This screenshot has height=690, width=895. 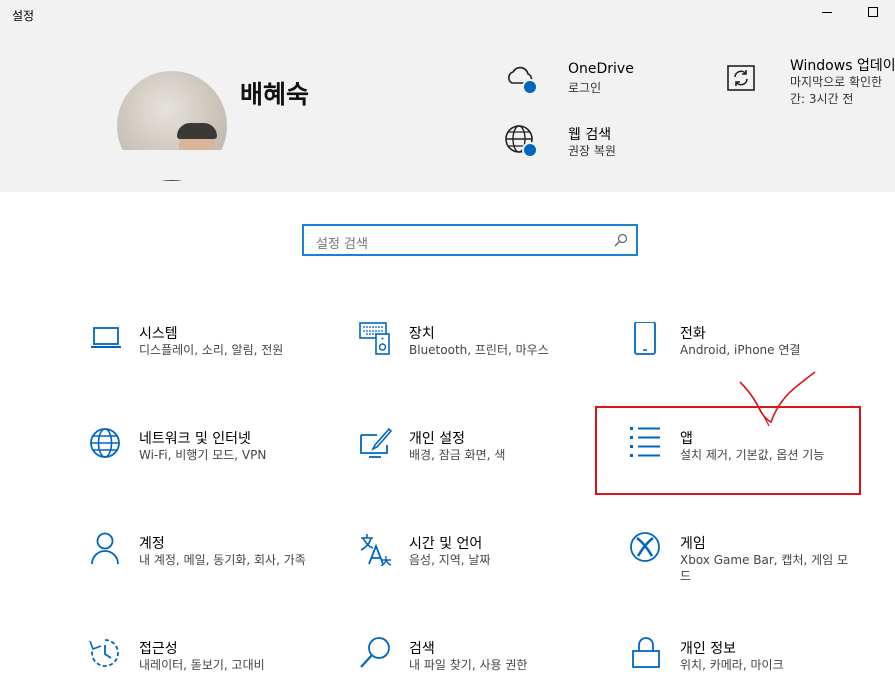 What do you see at coordinates (376, 550) in the screenshot?
I see `time-language-icon` at bounding box center [376, 550].